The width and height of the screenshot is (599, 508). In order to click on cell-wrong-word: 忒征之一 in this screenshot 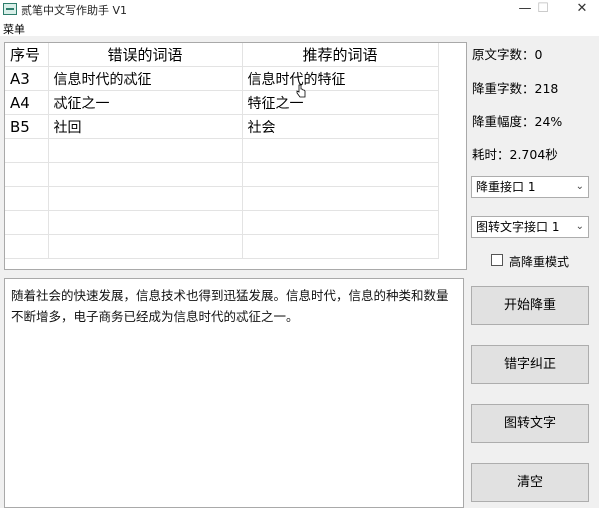, I will do `click(145, 102)`.